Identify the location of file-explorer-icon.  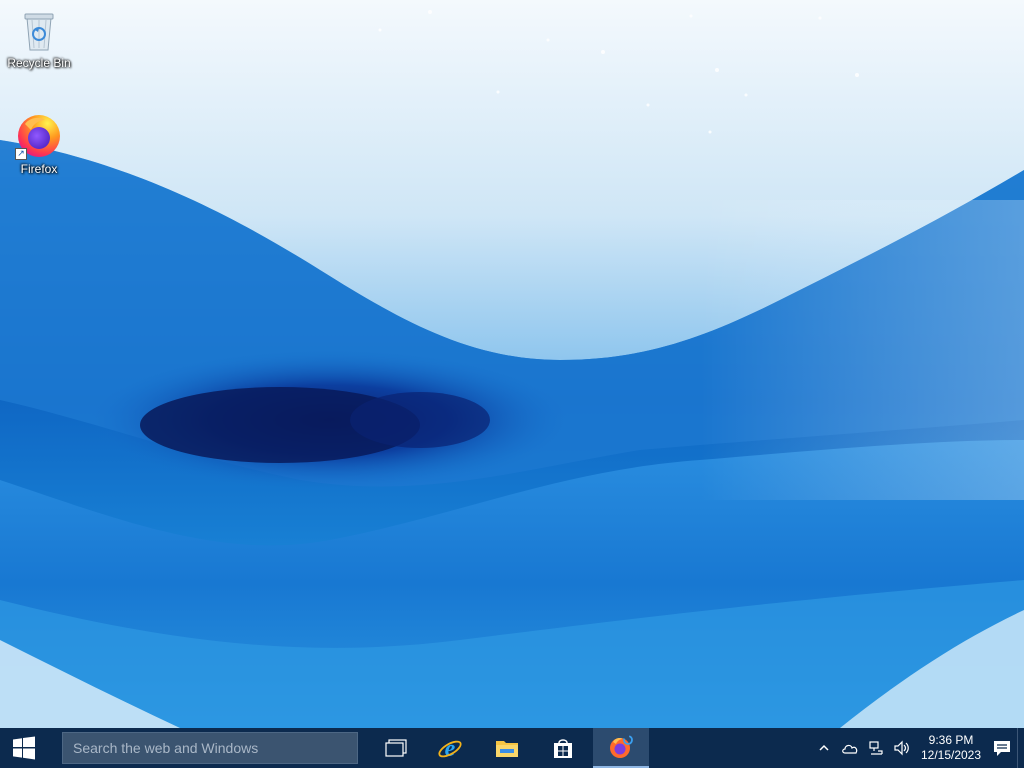
(507, 749).